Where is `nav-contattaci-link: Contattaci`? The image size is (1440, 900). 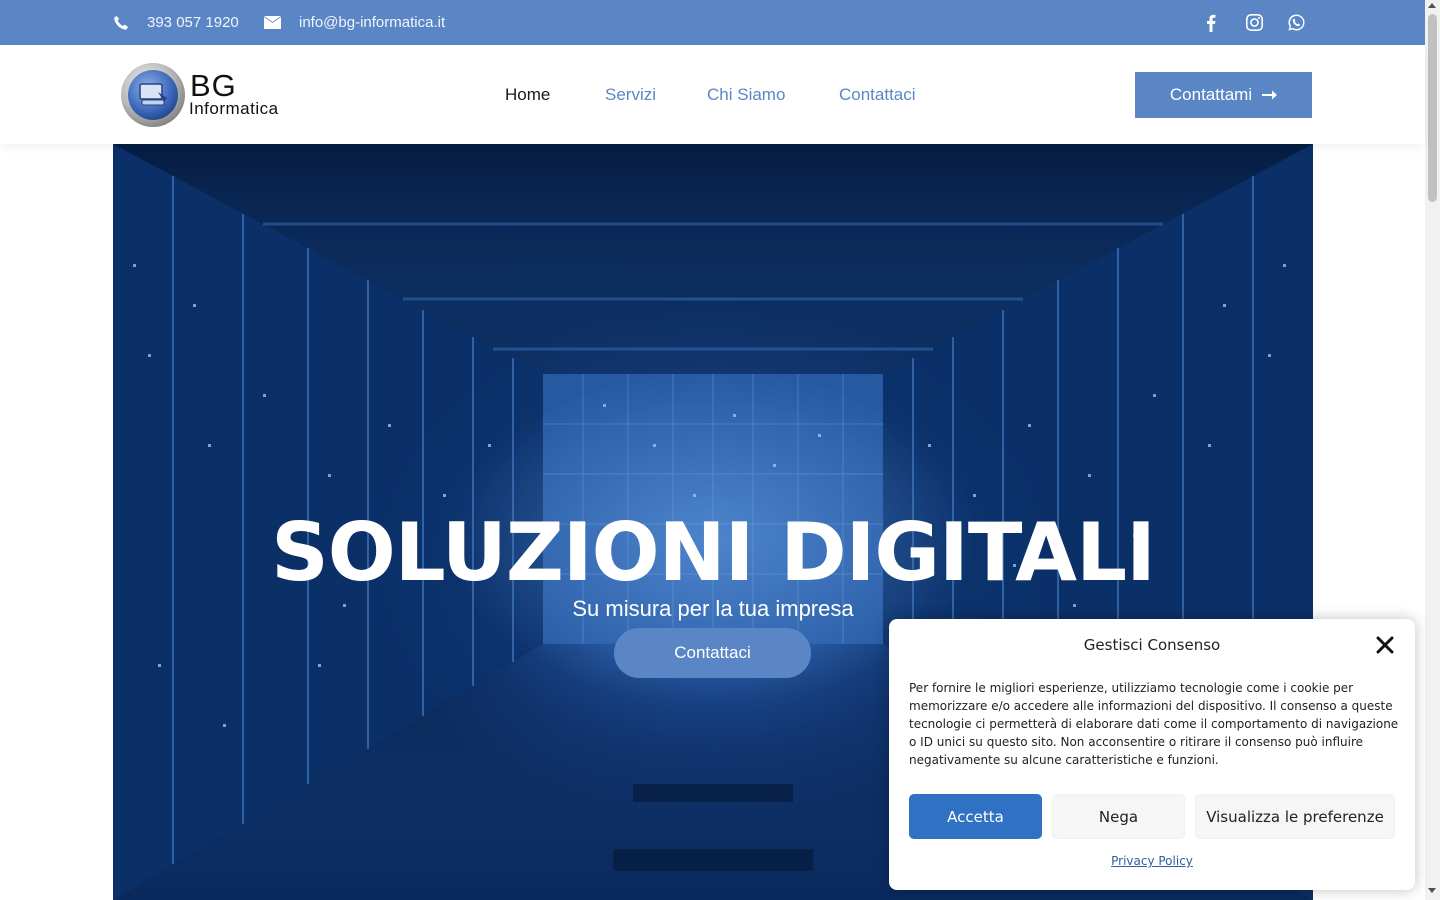 nav-contattaci-link: Contattaci is located at coordinates (877, 95).